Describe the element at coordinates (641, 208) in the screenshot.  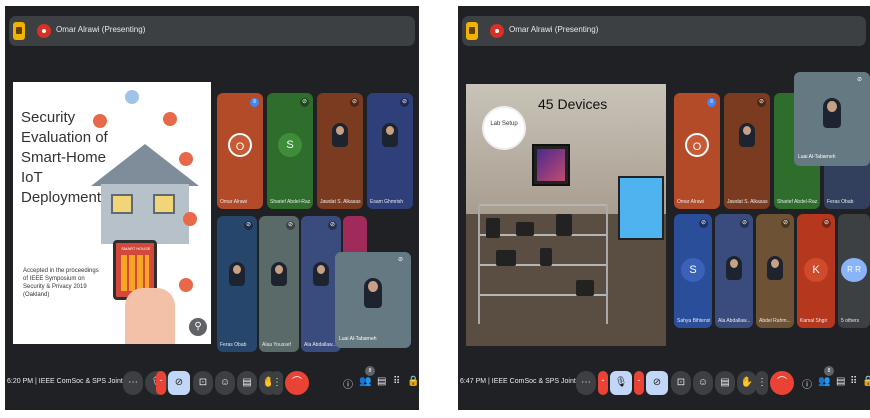
I see `monitor-device` at that location.